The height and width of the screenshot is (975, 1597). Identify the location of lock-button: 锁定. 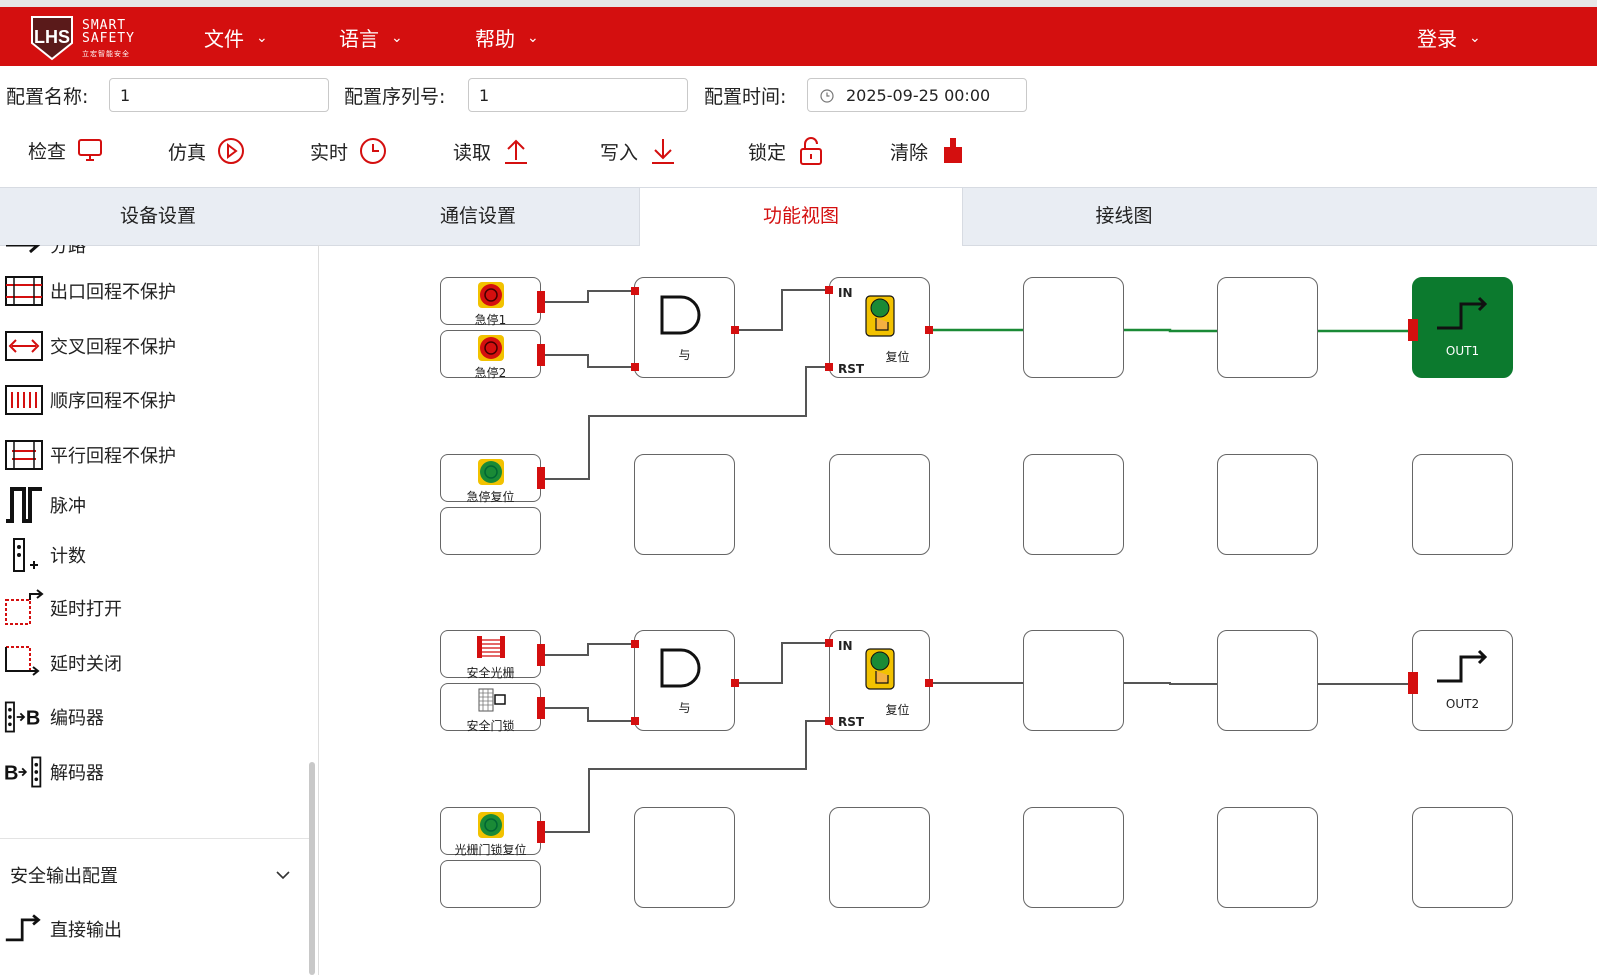
(787, 151).